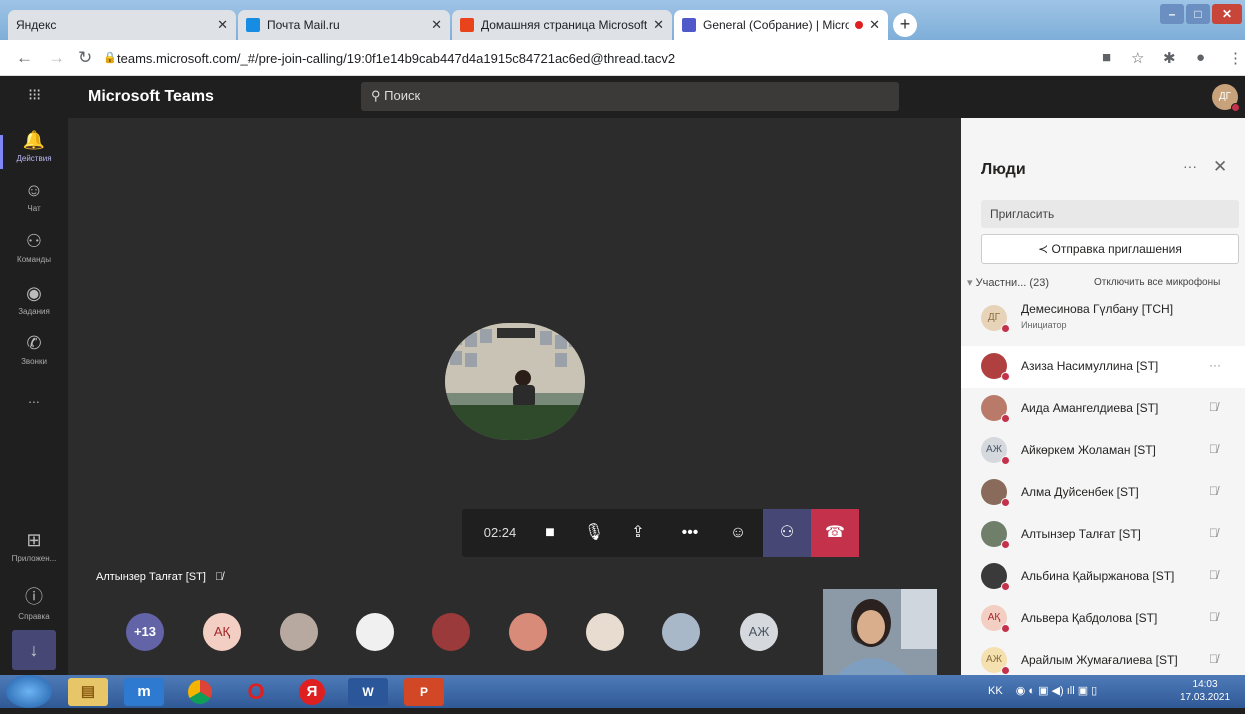  What do you see at coordinates (34, 602) in the screenshot?
I see `rail-item-help: ⓘ Справка` at bounding box center [34, 602].